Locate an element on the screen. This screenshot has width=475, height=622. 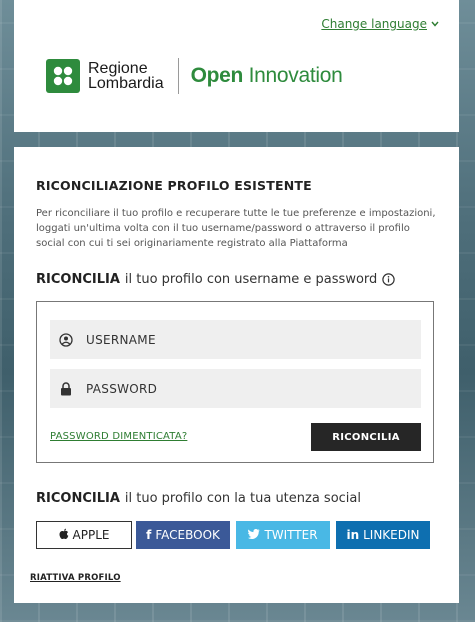
facebook-icon: f is located at coordinates (149, 535).